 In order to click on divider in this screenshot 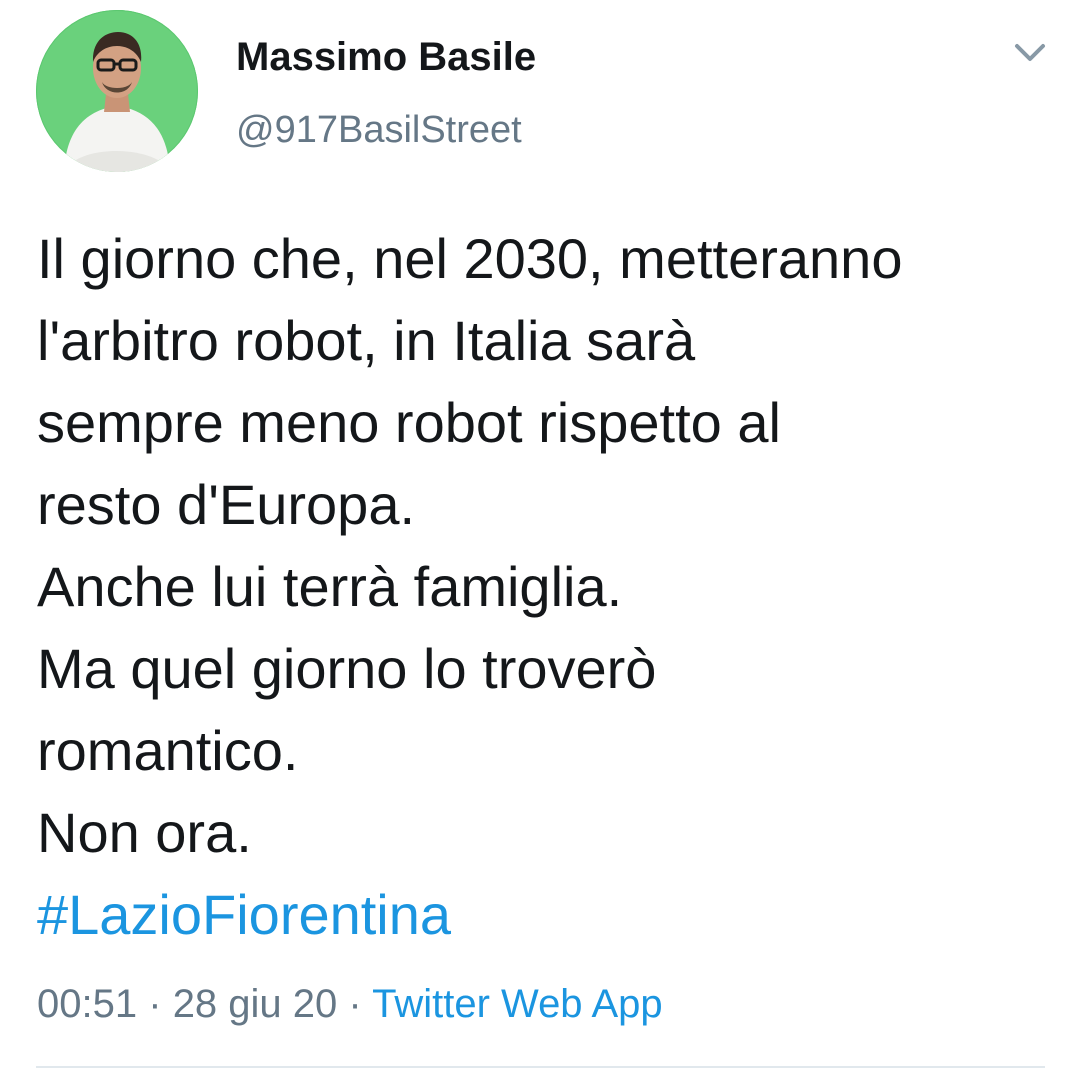, I will do `click(540, 1067)`.